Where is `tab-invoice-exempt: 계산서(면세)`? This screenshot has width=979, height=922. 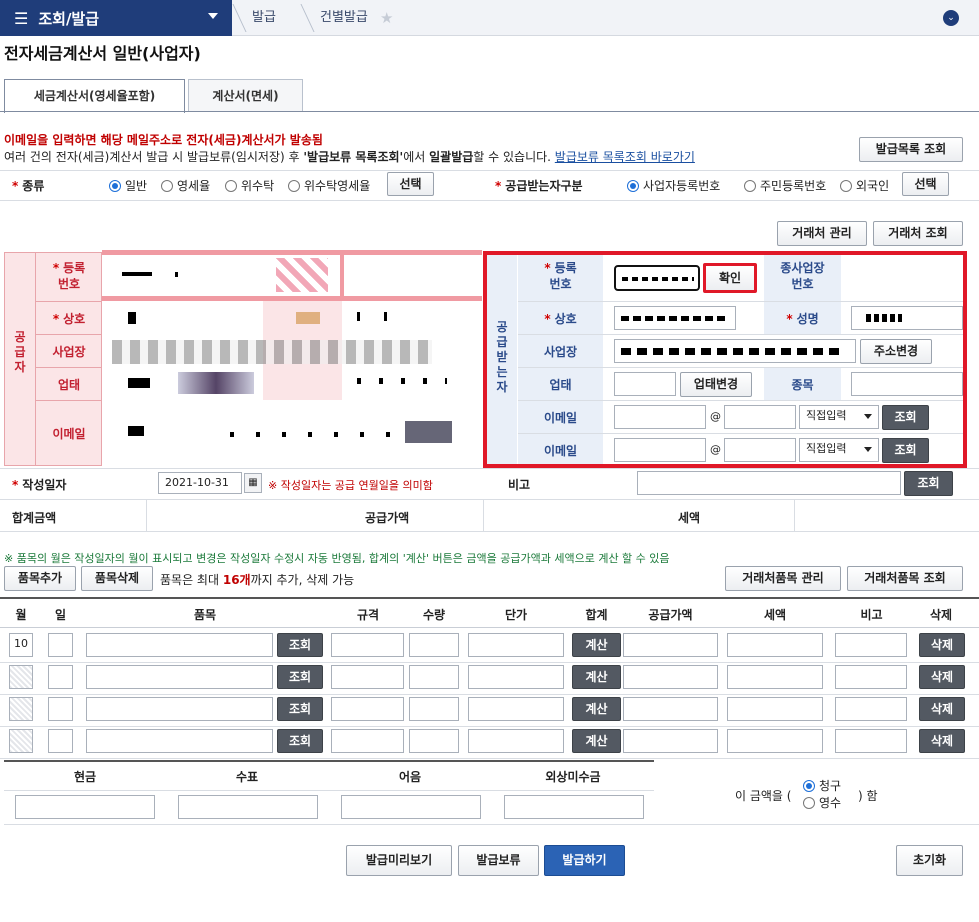 tab-invoice-exempt: 계산서(면세) is located at coordinates (245, 95).